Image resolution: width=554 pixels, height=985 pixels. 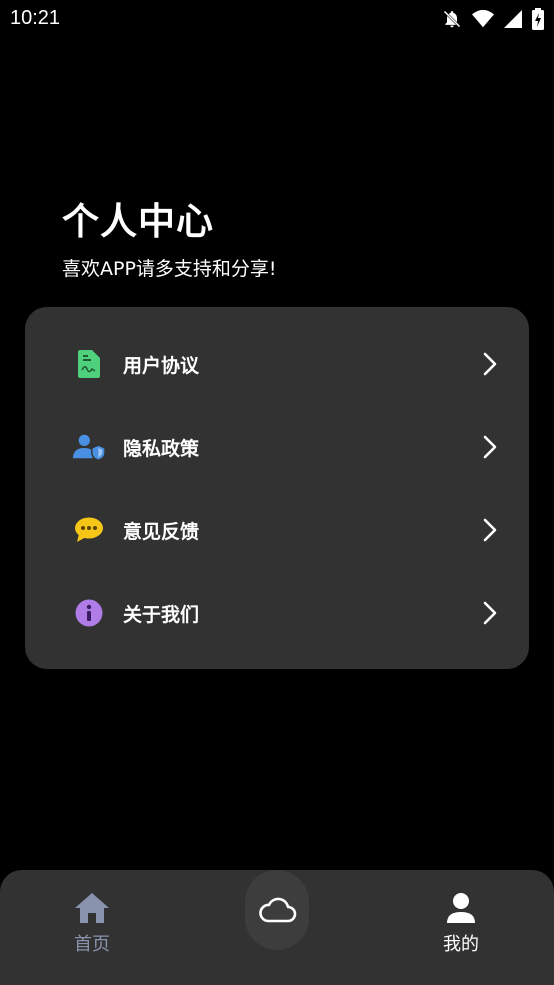 What do you see at coordinates (277, 613) in the screenshot?
I see `menu-item-about-us: 关于我们` at bounding box center [277, 613].